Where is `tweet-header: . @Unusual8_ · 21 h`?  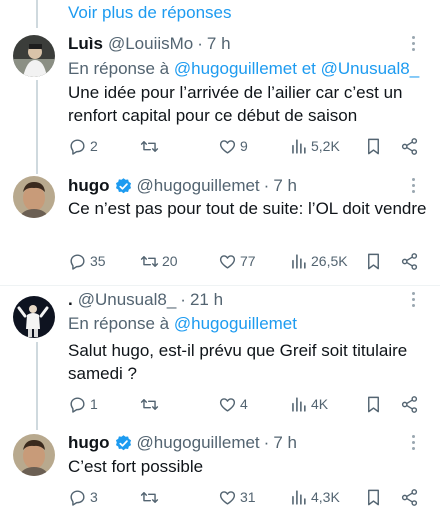
tweet-header: . @Unusual8_ · 21 h is located at coordinates (145, 300).